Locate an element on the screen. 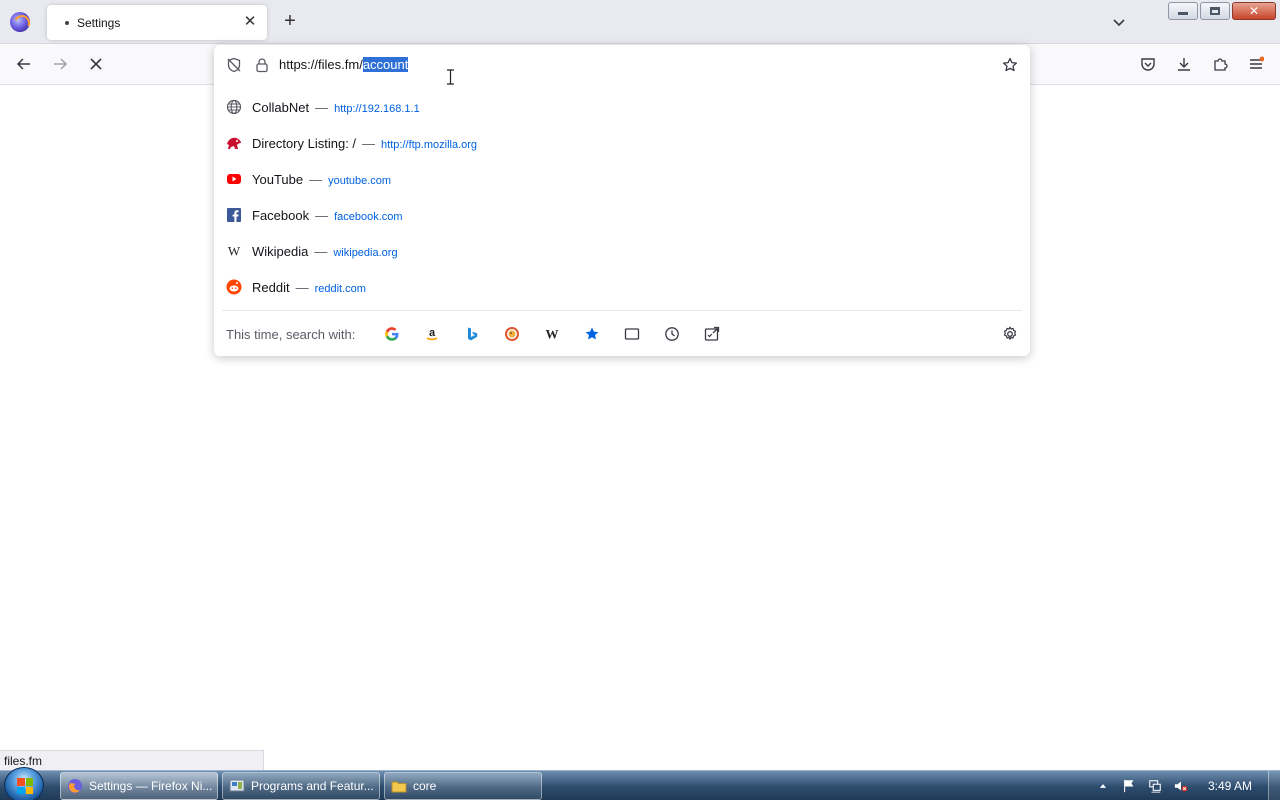 Image resolution: width=1280 pixels, height=800 pixels. show-hidden-icons-button is located at coordinates (1103, 786).